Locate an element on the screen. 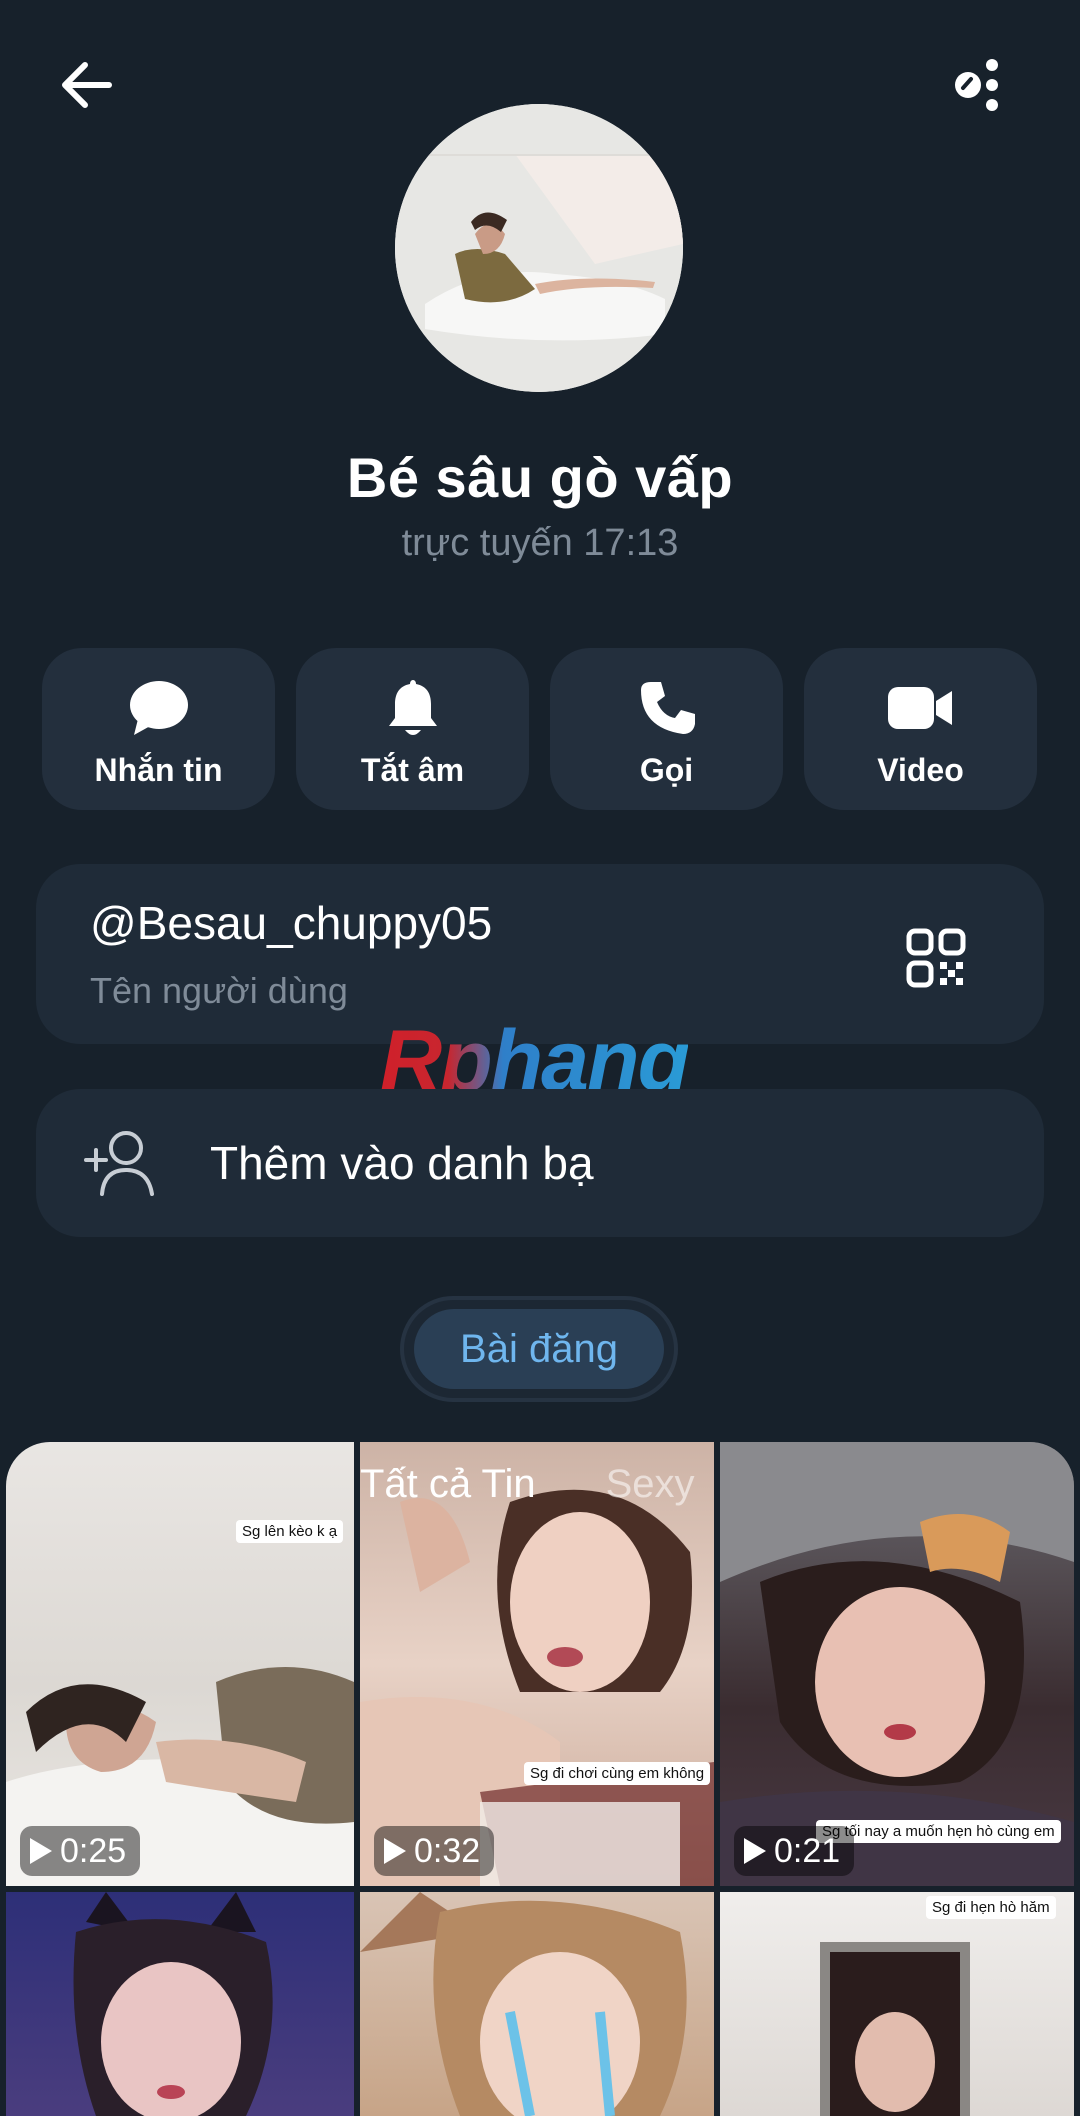  qr-code-button is located at coordinates (936, 958).